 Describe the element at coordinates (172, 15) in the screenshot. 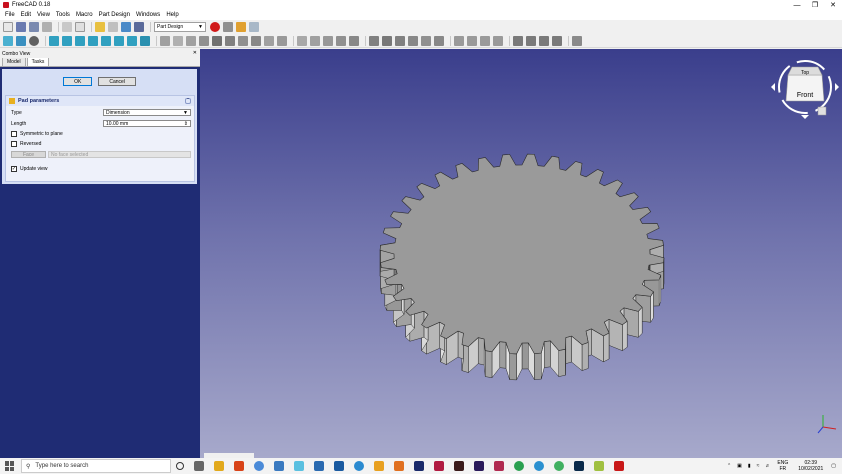

I see `menu-help: Help` at that location.